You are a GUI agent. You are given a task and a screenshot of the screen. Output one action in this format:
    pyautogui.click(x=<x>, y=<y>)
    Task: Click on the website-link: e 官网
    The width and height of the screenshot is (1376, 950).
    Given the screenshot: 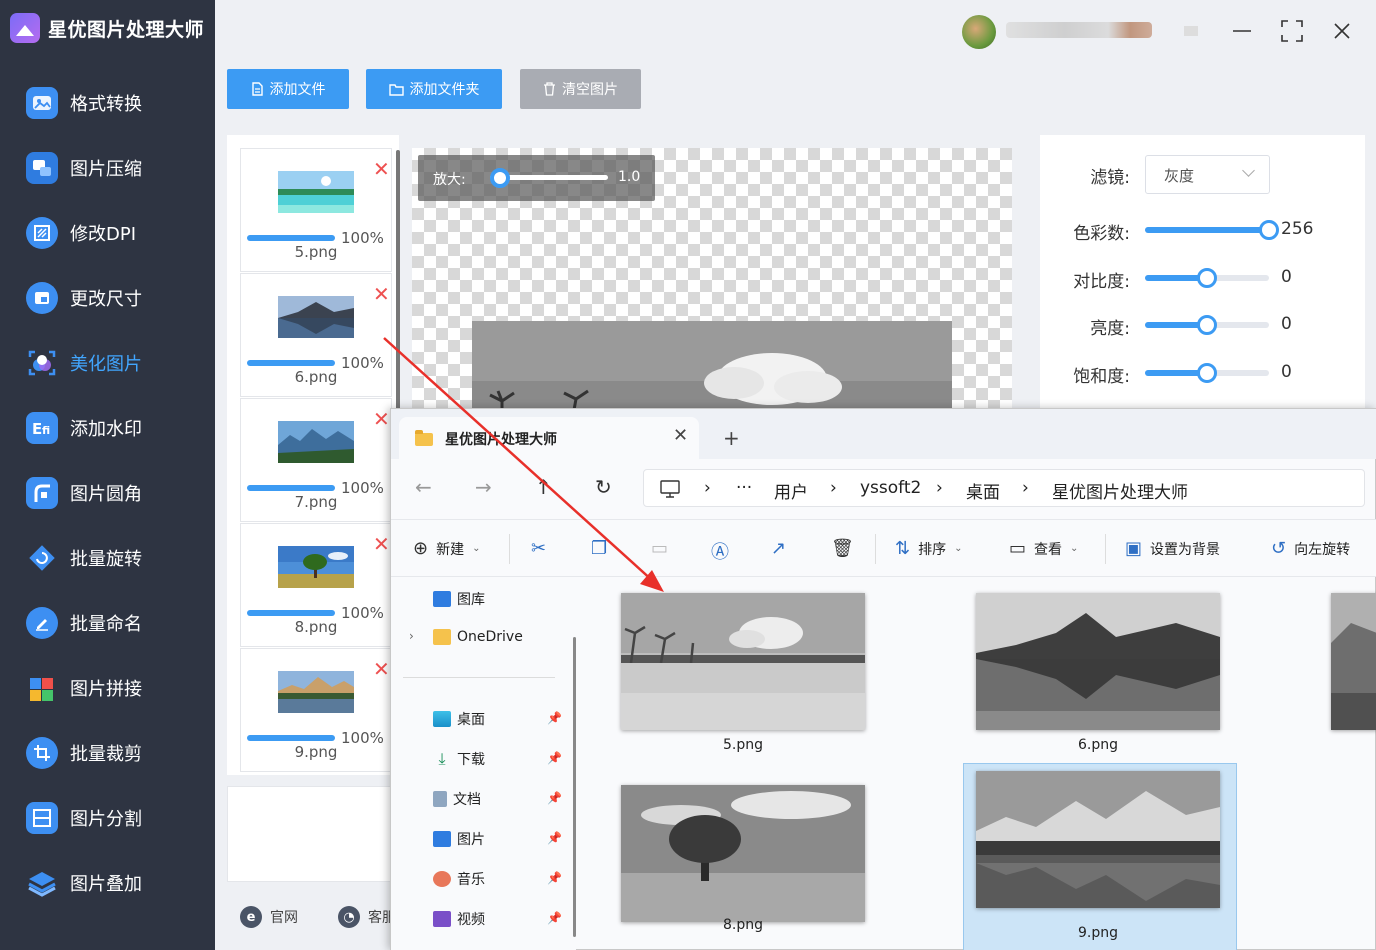 What is the action you would take?
    pyautogui.click(x=269, y=917)
    